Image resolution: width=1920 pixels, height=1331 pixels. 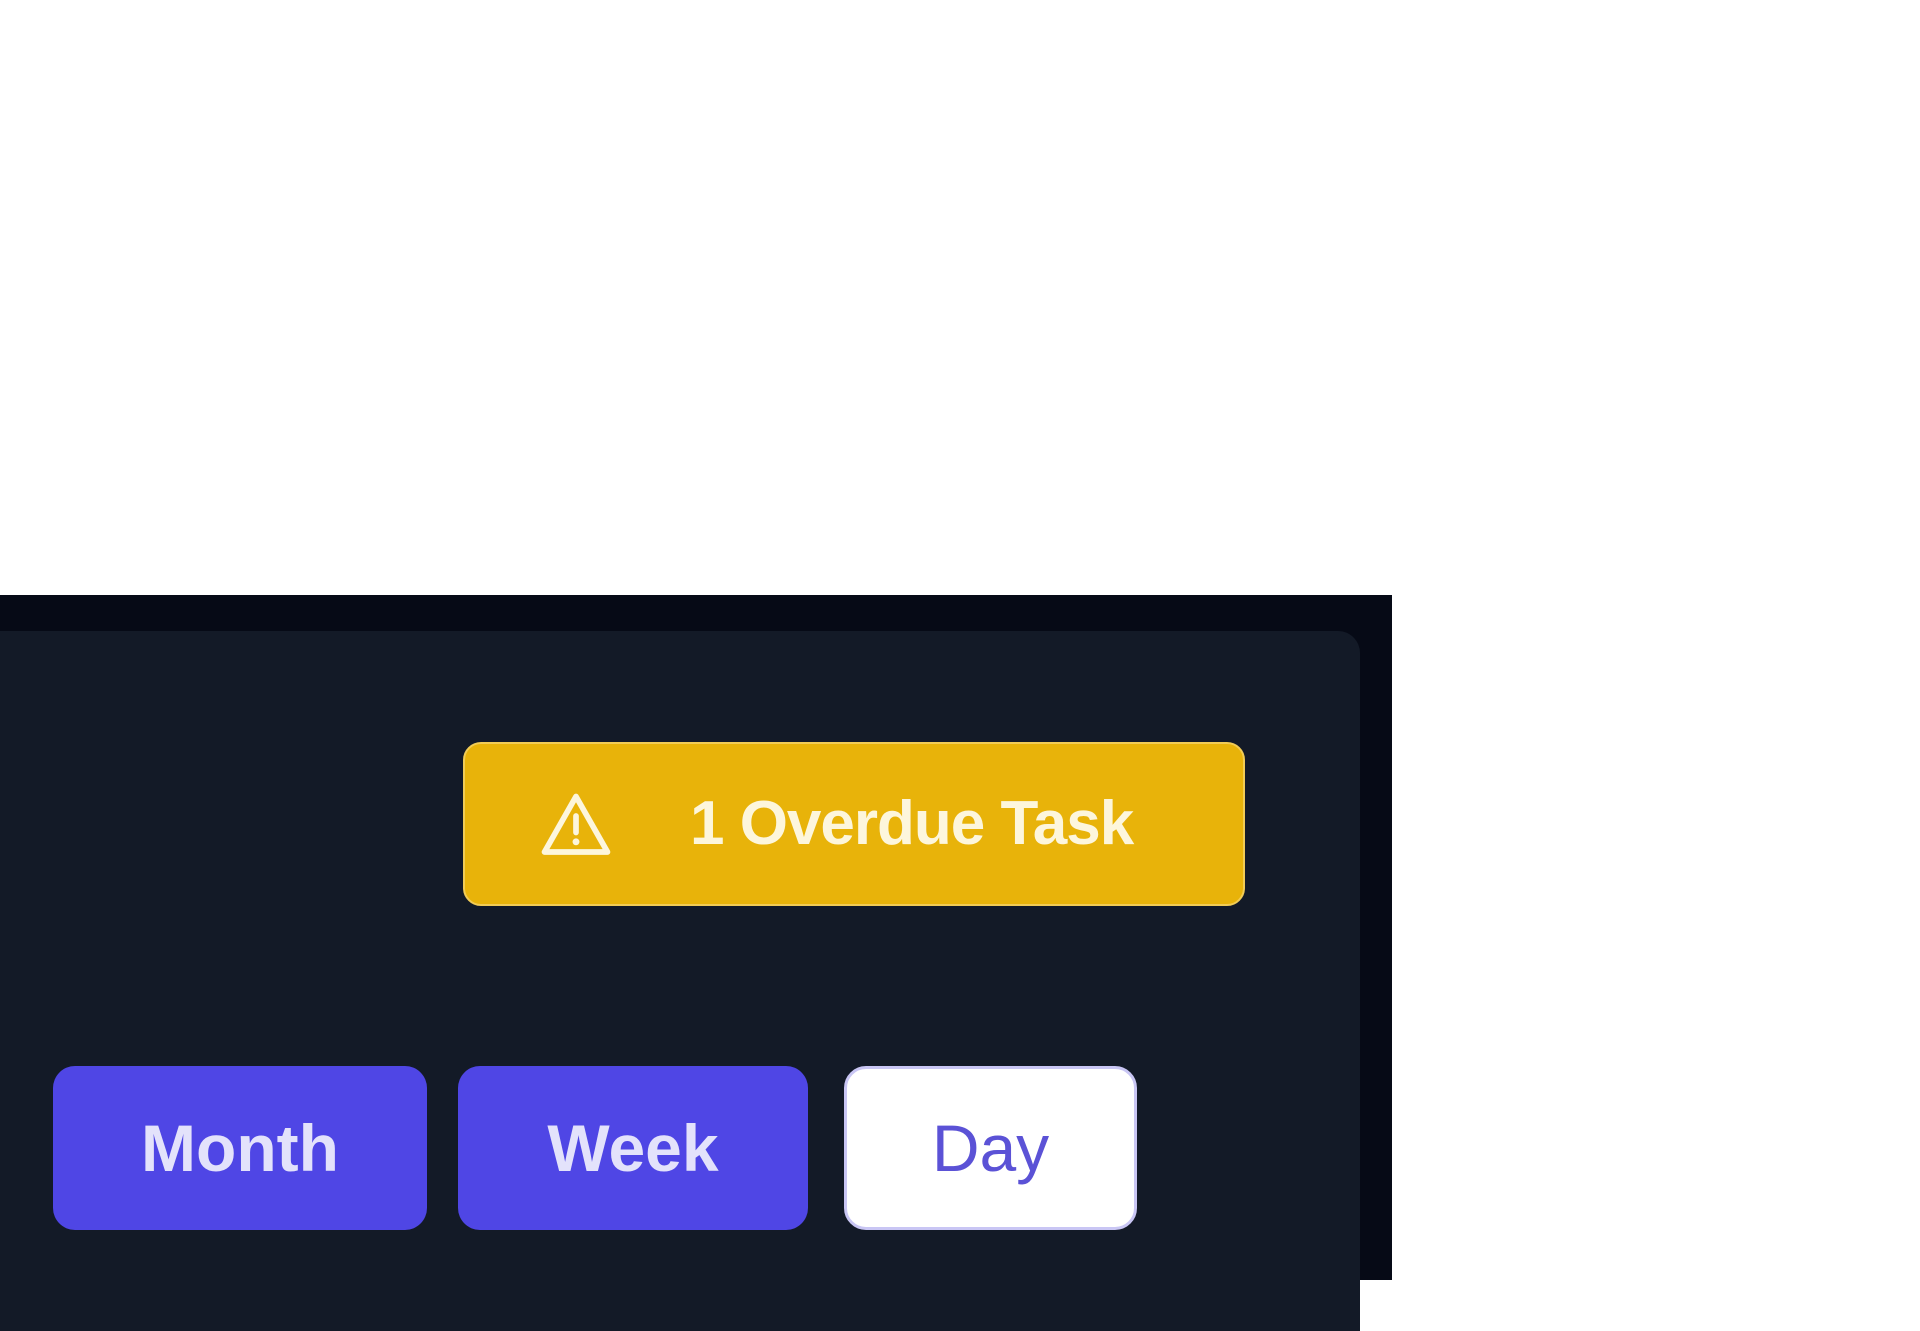 I want to click on week-view-button: Week, so click(x=633, y=1148).